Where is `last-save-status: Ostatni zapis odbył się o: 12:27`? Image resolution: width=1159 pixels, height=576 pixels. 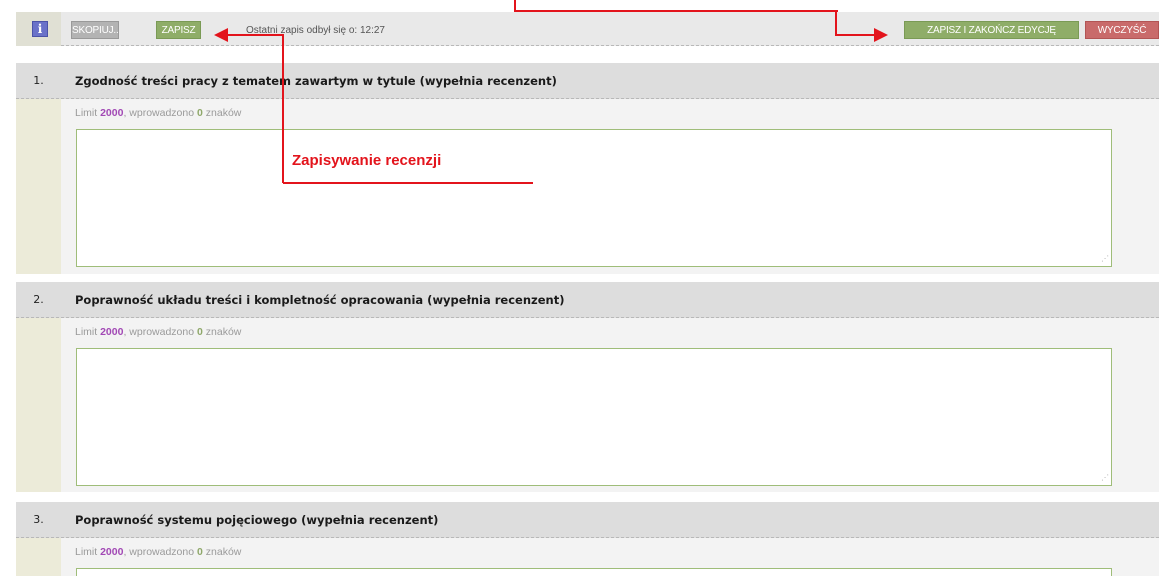 last-save-status: Ostatni zapis odbył się o: 12:27 is located at coordinates (315, 30).